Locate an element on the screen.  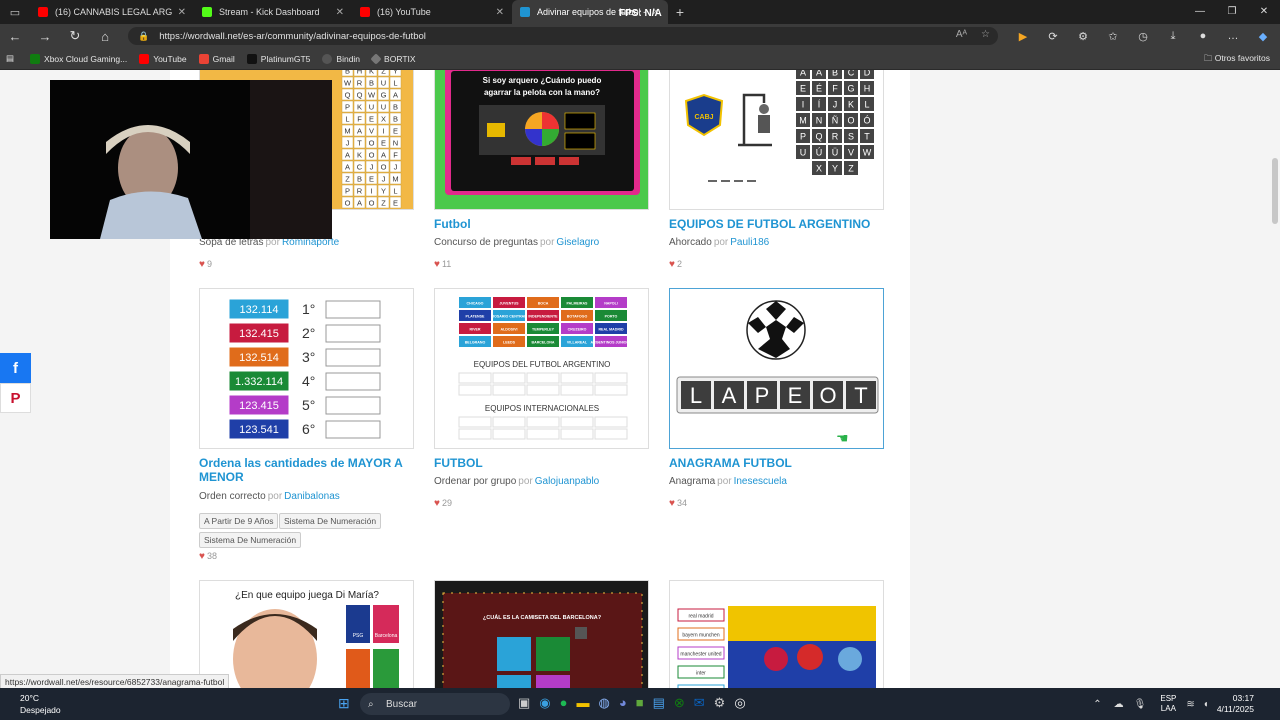
author-link: Giselagro is located at coordinates (577, 242).